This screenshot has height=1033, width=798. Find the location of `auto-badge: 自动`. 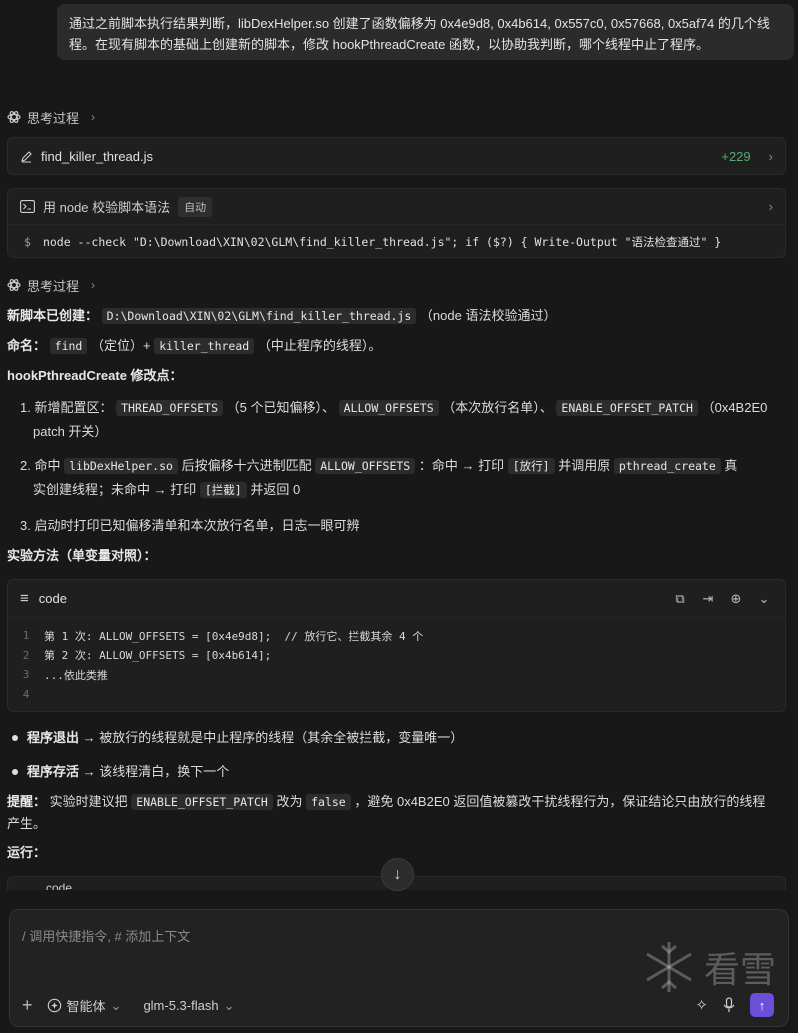

auto-badge: 自动 is located at coordinates (195, 206).